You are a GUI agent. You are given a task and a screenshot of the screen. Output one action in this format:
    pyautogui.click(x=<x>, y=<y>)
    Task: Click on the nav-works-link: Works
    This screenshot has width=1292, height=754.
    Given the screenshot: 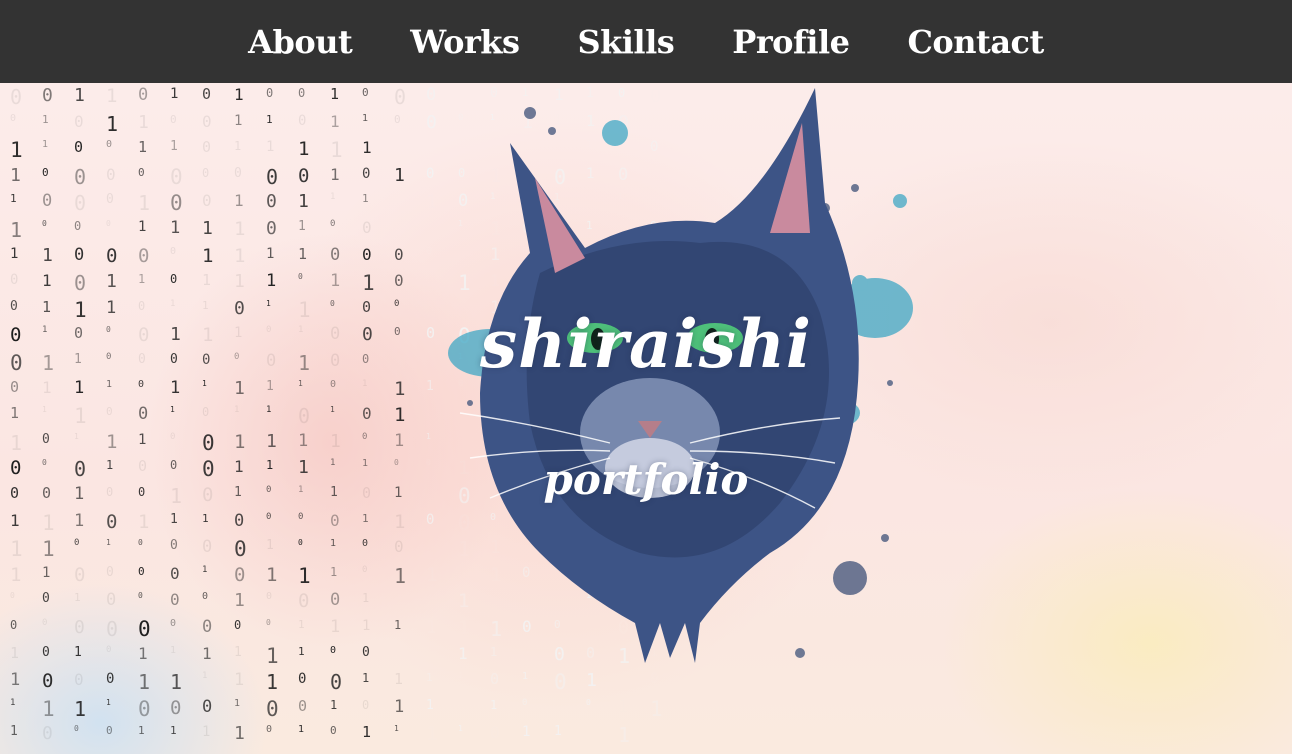 What is the action you would take?
    pyautogui.click(x=465, y=42)
    